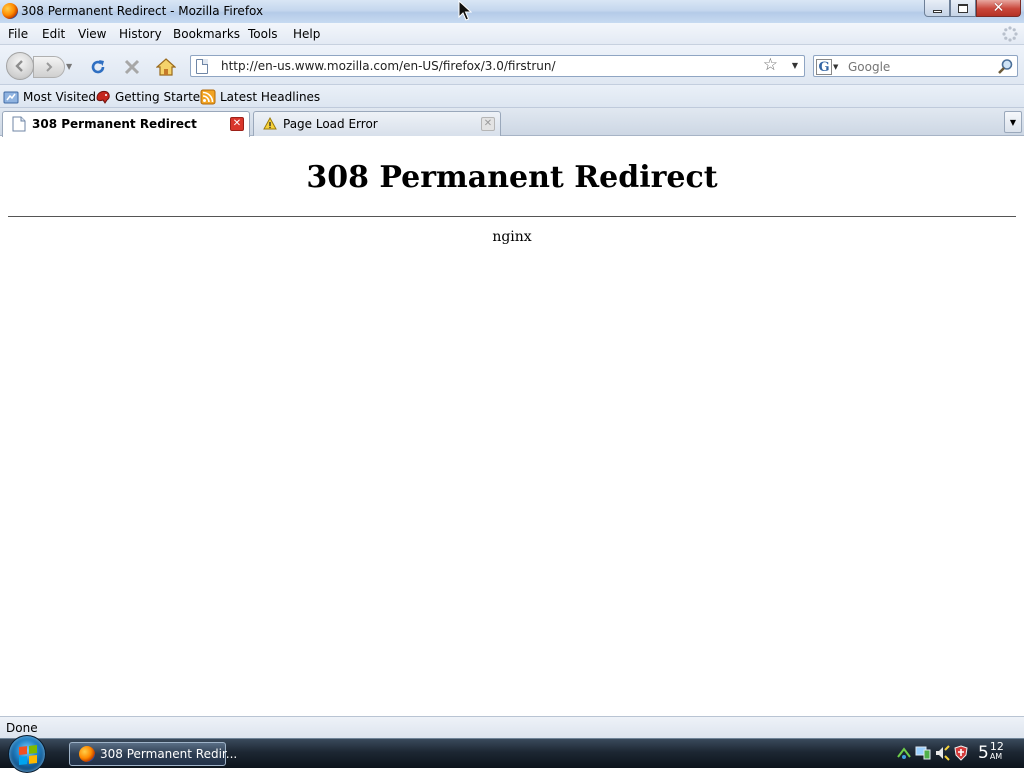 Image resolution: width=1024 pixels, height=773 pixels. Describe the element at coordinates (11, 97) in the screenshot. I see `smart-folder-icon` at that location.